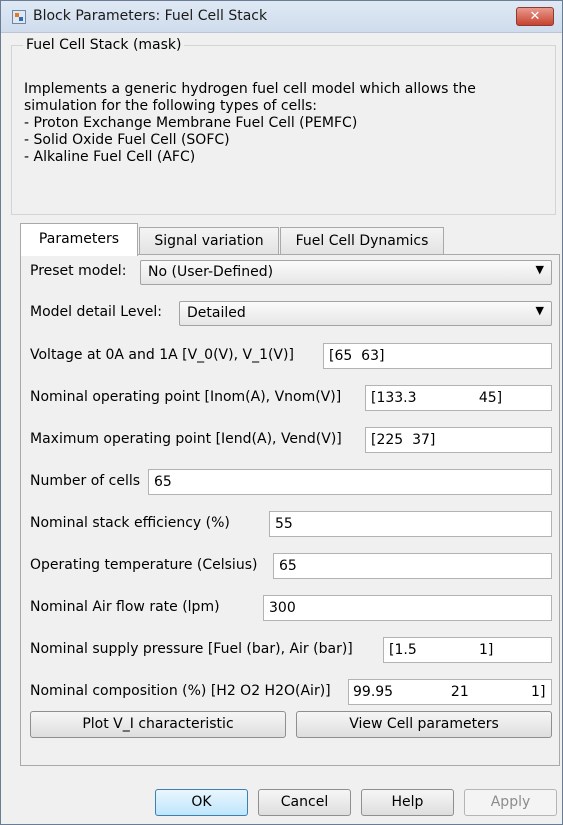 This screenshot has width=563, height=825. Describe the element at coordinates (19, 17) in the screenshot. I see `simulink-block-icon` at that location.